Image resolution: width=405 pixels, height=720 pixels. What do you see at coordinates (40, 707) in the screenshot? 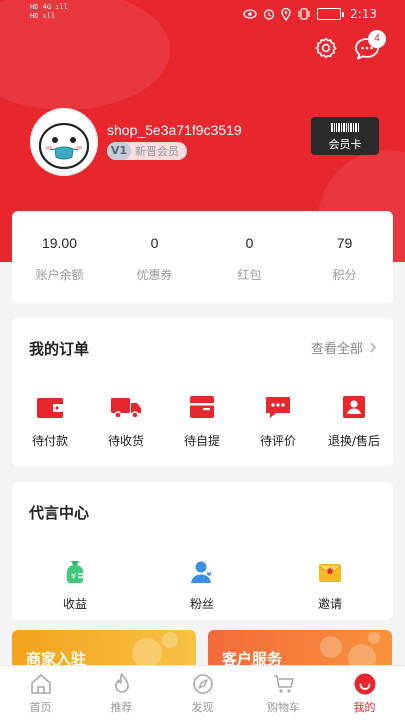
I see `tab-label: 首页` at bounding box center [40, 707].